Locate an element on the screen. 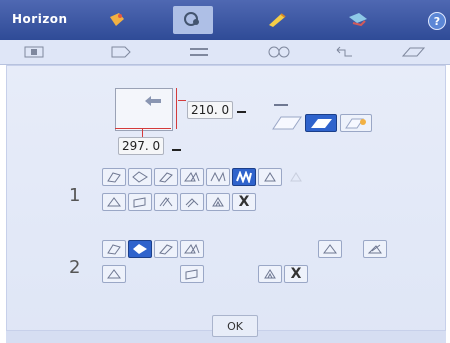 Image resolution: width=450 pixels, height=343 pixels. toolbar-adjust-icon is located at coordinates (277, 20).